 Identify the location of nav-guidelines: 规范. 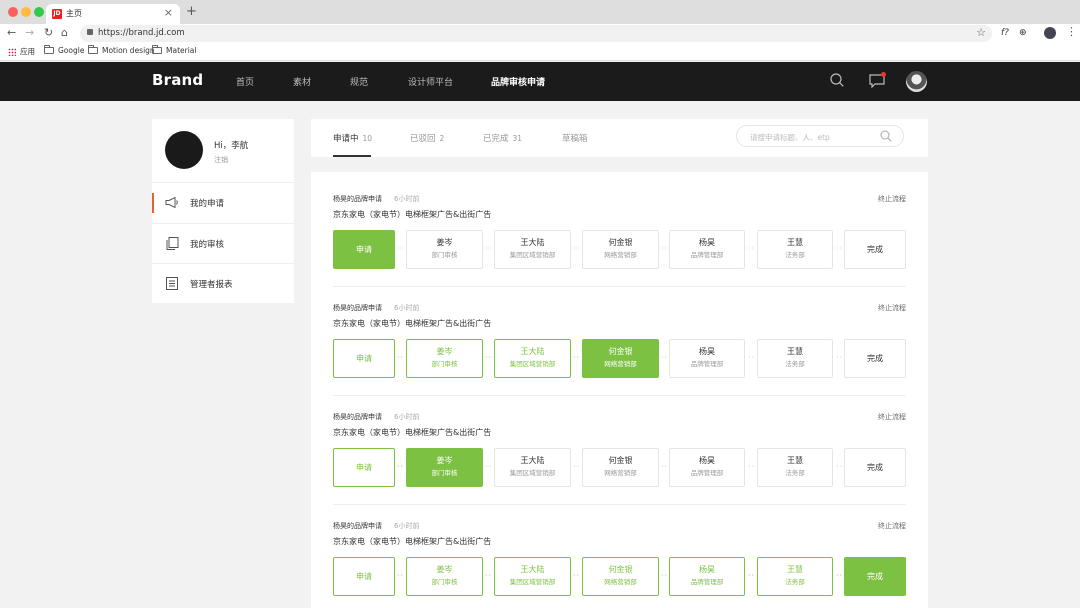
(359, 81).